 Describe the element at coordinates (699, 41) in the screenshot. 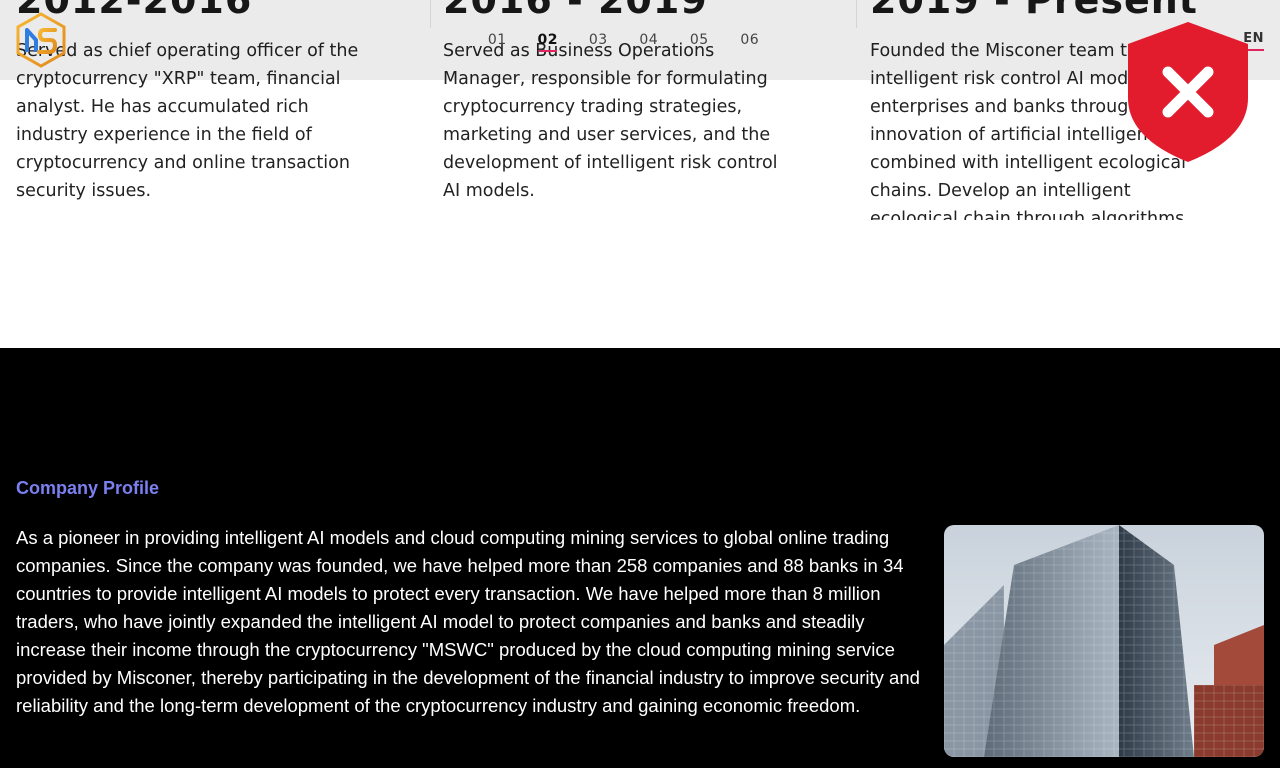

I see `nav-item-05: 05` at that location.